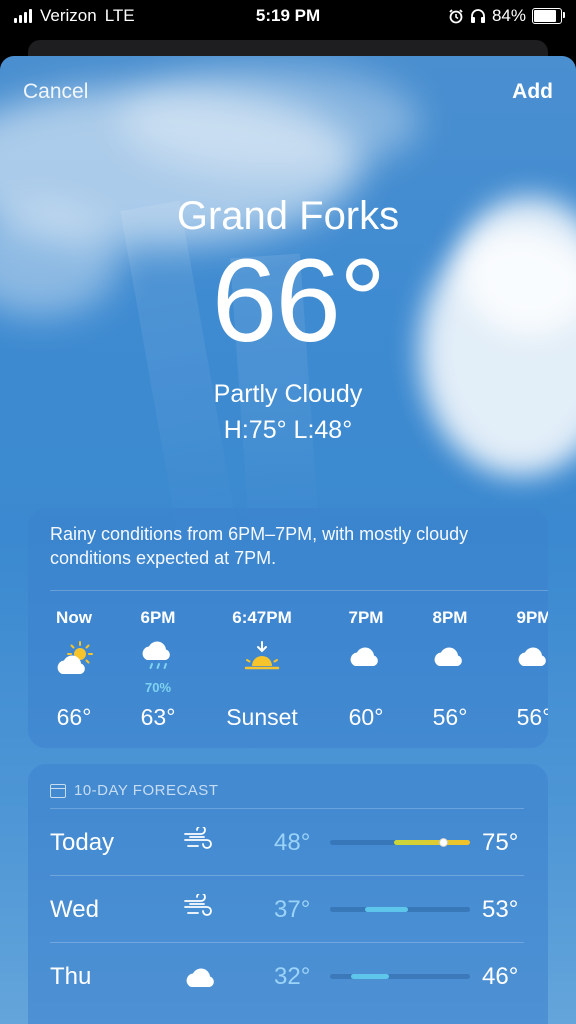 This screenshot has height=1024, width=576. I want to click on forecast-day-row: Today 48° 75°, so click(288, 842).